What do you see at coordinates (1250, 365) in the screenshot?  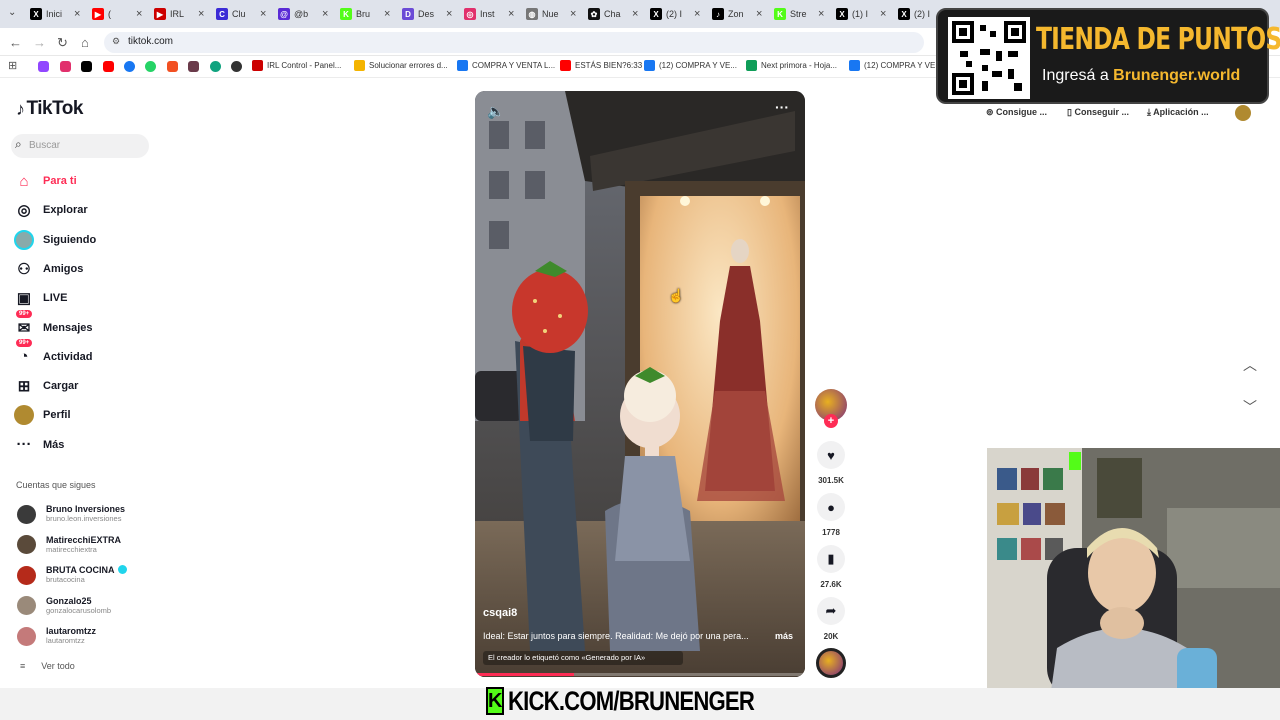 I see `chevron-up-icon: ︿` at bounding box center [1250, 365].